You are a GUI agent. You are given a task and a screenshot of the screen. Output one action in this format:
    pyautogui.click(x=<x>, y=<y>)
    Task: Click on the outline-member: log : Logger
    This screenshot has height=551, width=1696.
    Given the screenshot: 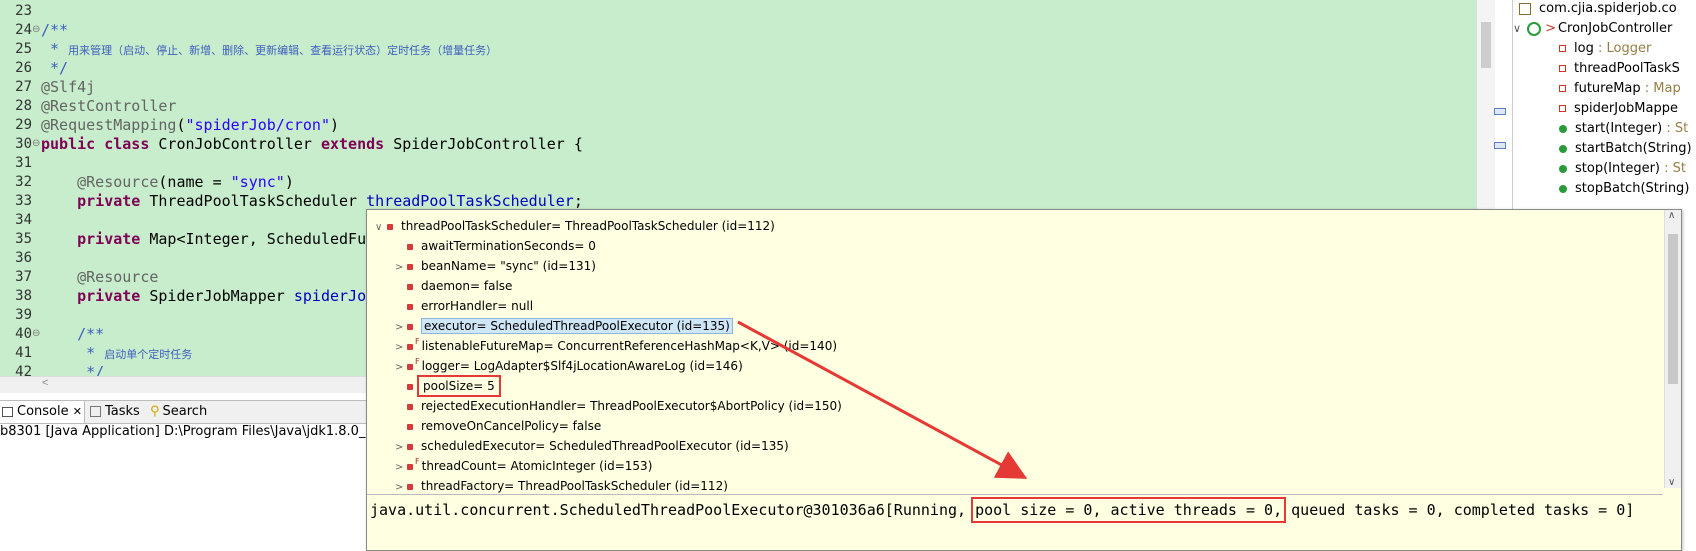 What is the action you would take?
    pyautogui.click(x=1605, y=48)
    